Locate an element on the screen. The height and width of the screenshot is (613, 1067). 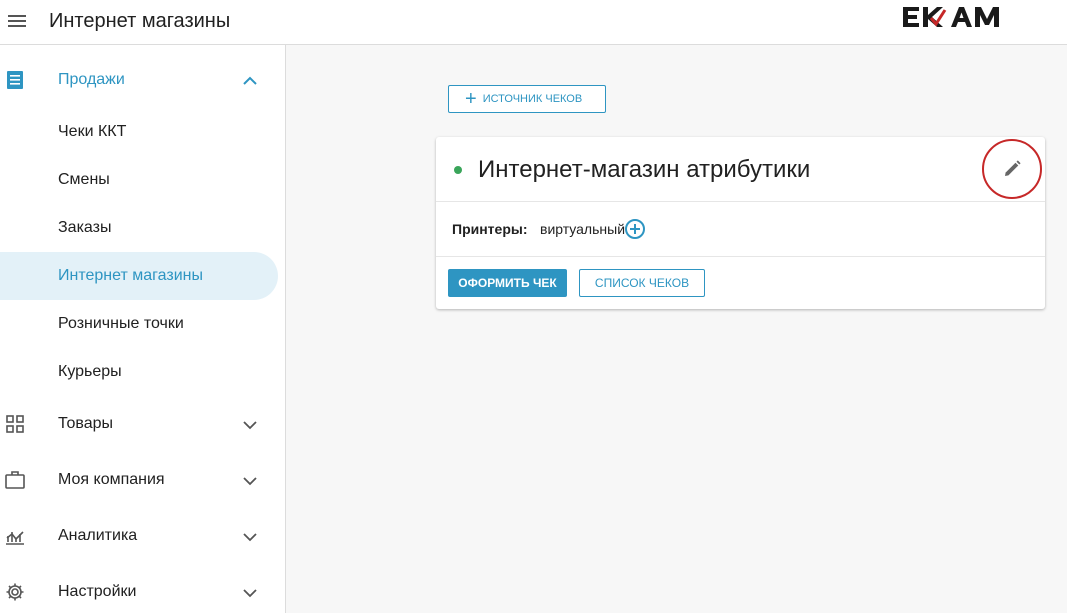
plus-icon: + is located at coordinates (471, 99).